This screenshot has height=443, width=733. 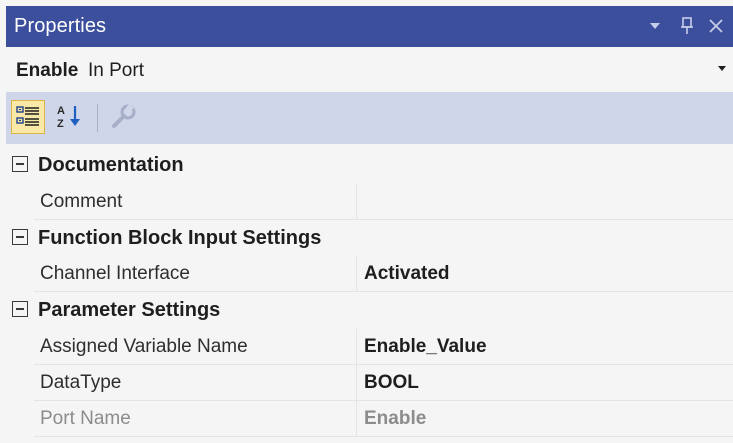 What do you see at coordinates (129, 310) in the screenshot?
I see `category-label: Parameter Settings` at bounding box center [129, 310].